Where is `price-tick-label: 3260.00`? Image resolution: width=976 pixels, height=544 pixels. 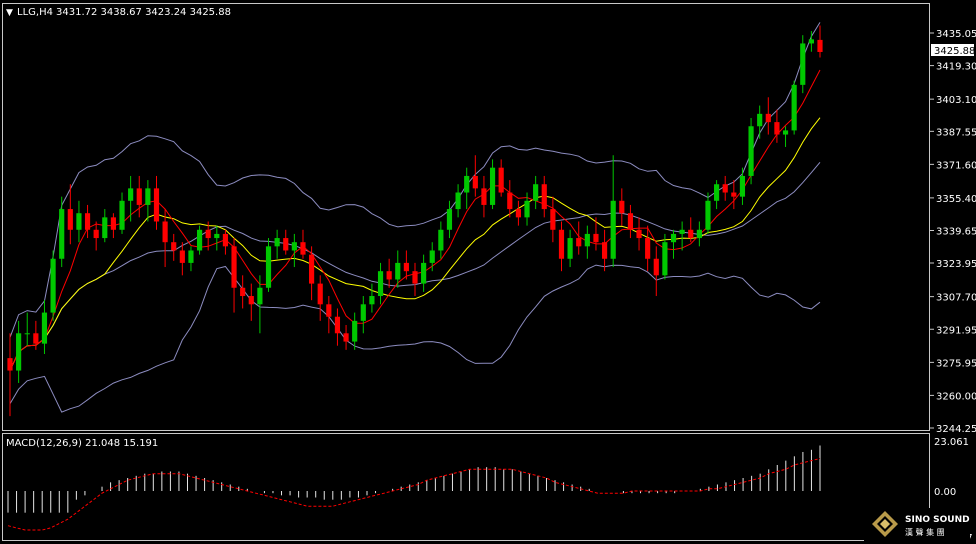 price-tick-label: 3260.00 is located at coordinates (956, 396).